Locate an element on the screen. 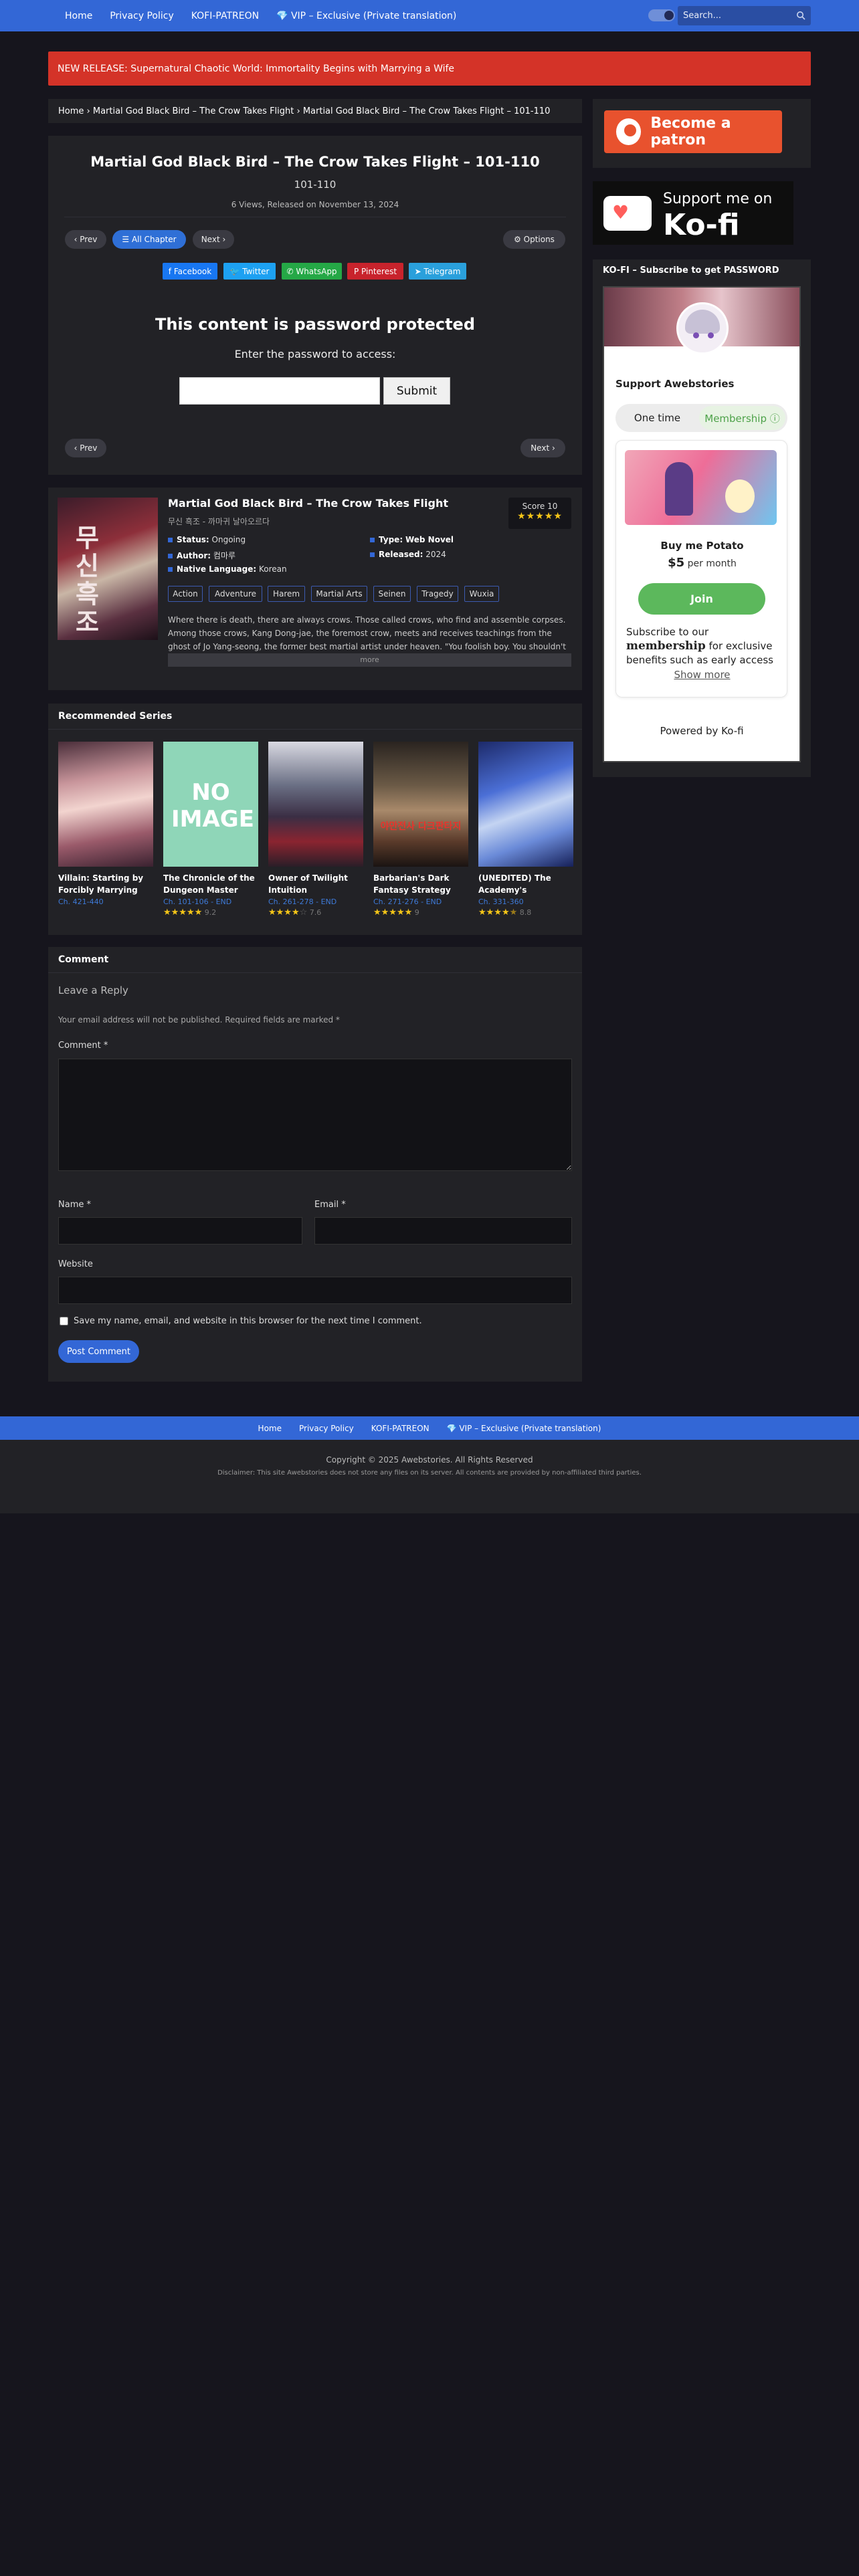  comment-label: Comment * is located at coordinates (83, 1046).